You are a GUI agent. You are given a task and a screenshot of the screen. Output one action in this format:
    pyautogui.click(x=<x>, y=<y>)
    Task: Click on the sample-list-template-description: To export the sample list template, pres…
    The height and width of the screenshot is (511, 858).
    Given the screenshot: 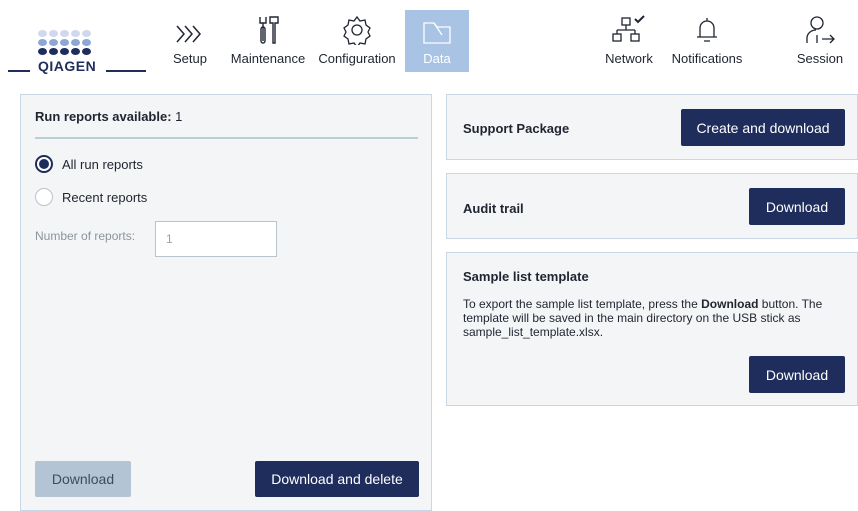 What is the action you would take?
    pyautogui.click(x=653, y=318)
    